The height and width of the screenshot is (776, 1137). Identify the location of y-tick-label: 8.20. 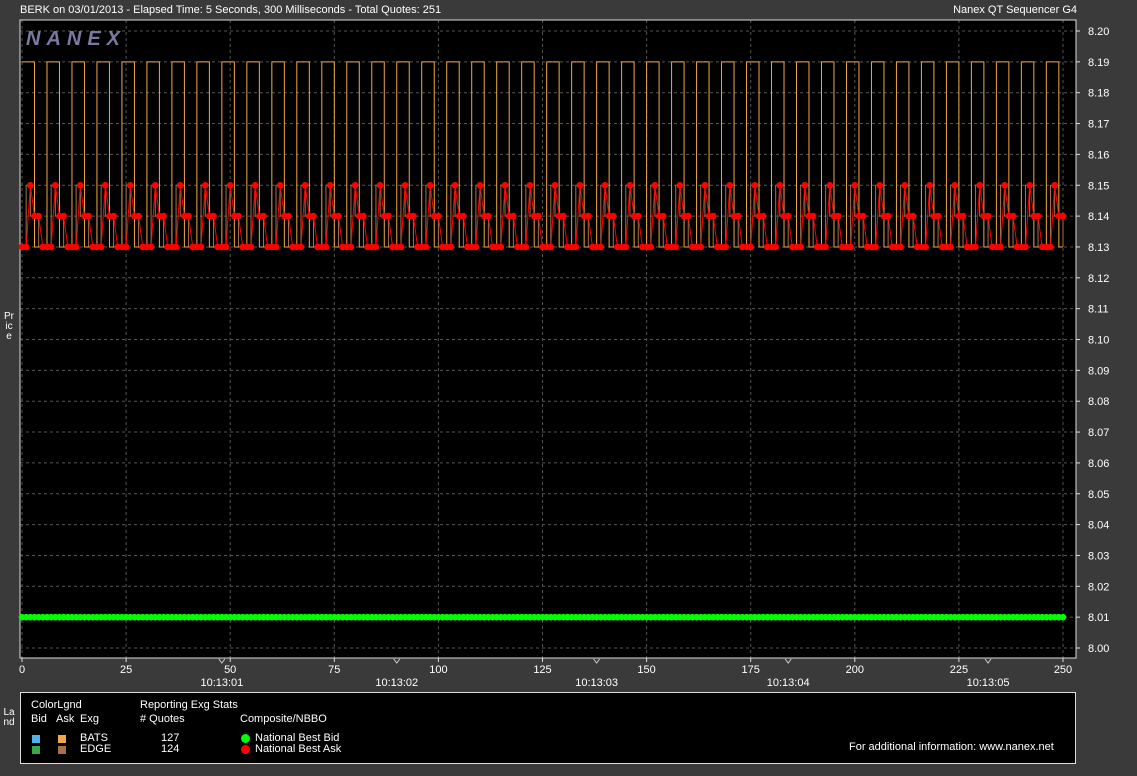
(1098, 32).